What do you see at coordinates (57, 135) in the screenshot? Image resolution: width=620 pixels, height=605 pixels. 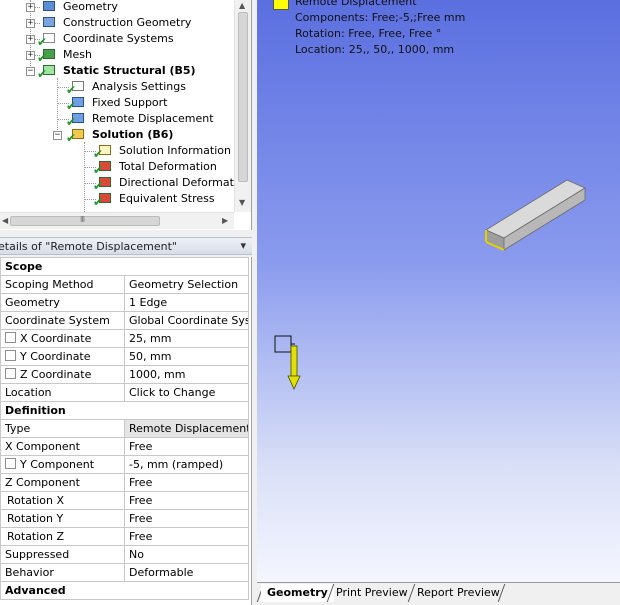 I see `collapse-solution-icon: −` at bounding box center [57, 135].